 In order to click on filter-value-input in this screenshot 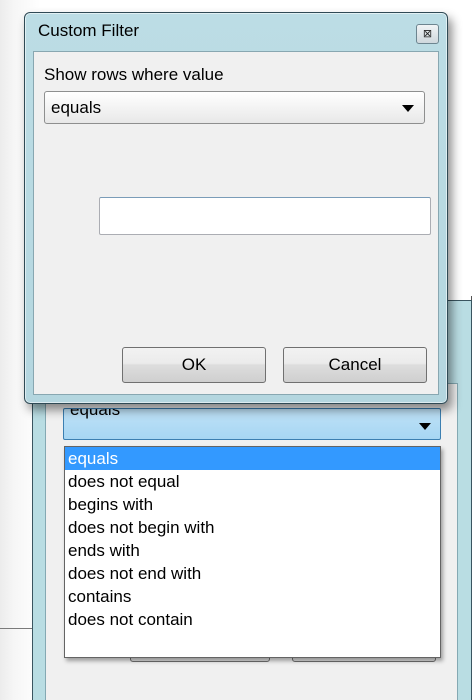, I will do `click(265, 216)`.